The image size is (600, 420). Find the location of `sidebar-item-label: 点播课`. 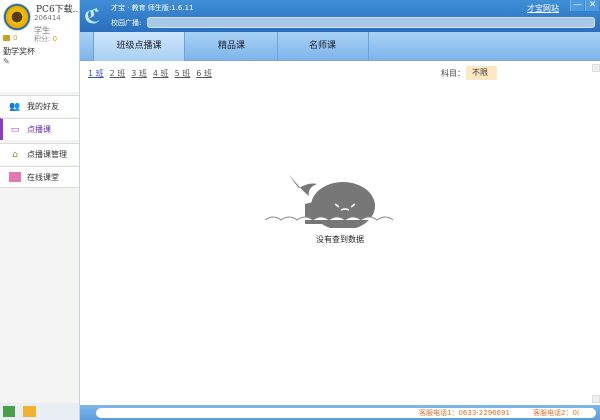

sidebar-item-label: 点播课 is located at coordinates (39, 129).